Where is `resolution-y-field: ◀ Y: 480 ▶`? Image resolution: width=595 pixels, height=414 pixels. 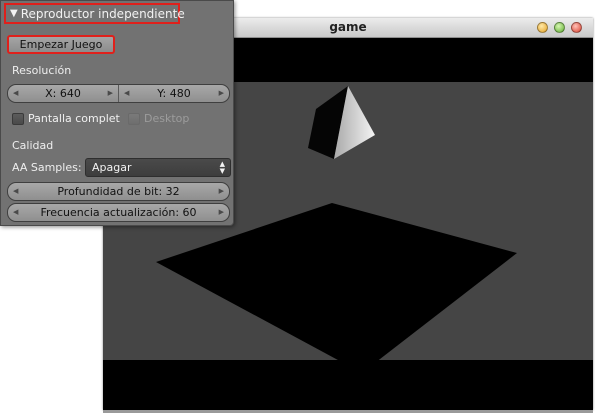
resolution-y-field: ◀ Y: 480 ▶ is located at coordinates (174, 93).